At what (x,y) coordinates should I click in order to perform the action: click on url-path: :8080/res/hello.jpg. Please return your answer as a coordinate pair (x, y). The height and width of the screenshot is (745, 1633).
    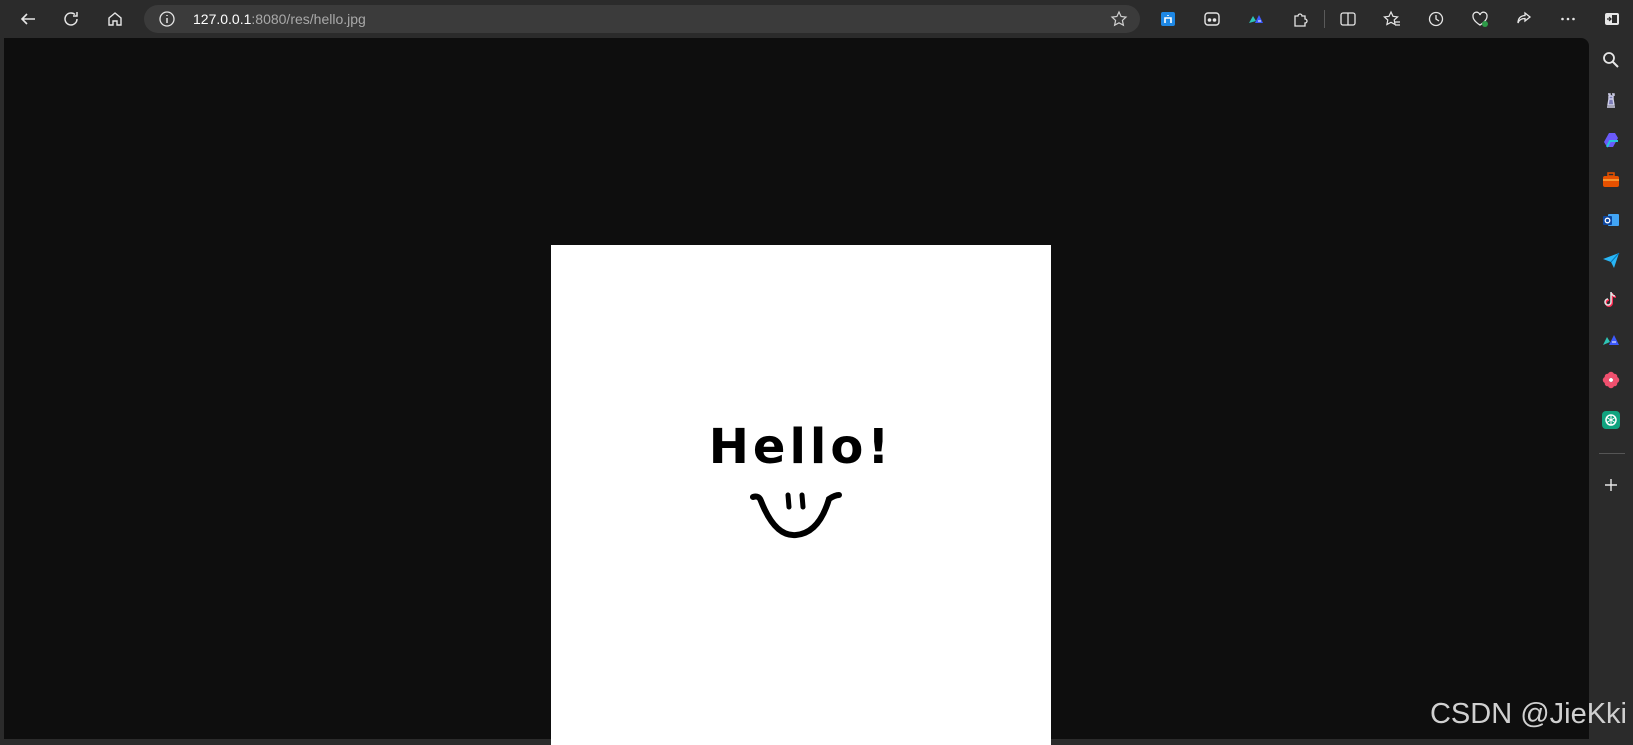
    Looking at the image, I should click on (308, 19).